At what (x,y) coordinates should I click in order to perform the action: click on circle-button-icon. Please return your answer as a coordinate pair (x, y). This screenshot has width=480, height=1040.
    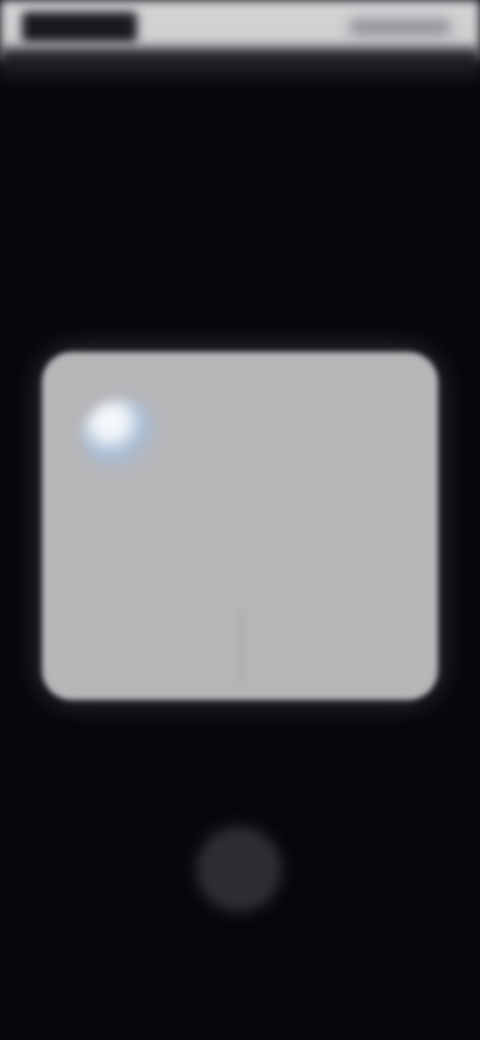
    Looking at the image, I should click on (239, 869).